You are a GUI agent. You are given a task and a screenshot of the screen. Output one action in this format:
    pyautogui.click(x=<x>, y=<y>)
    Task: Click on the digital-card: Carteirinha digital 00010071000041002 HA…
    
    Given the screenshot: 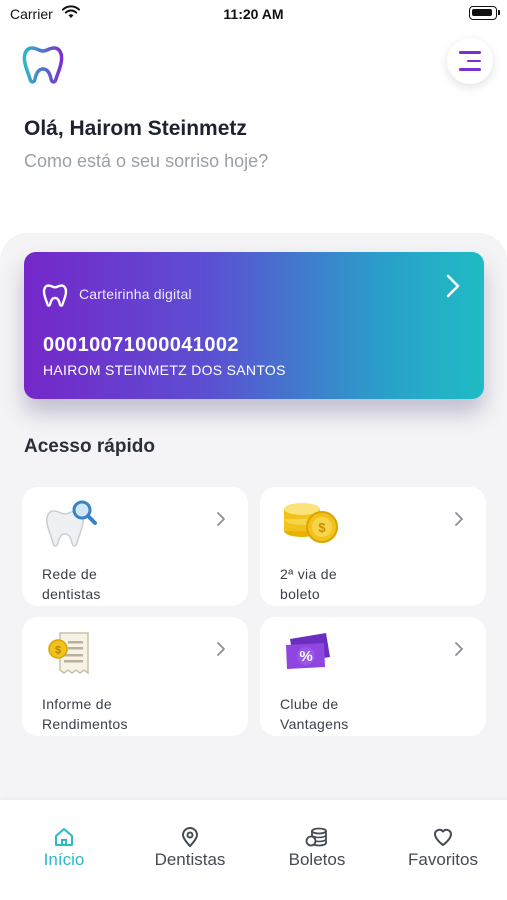 What is the action you would take?
    pyautogui.click(x=254, y=325)
    